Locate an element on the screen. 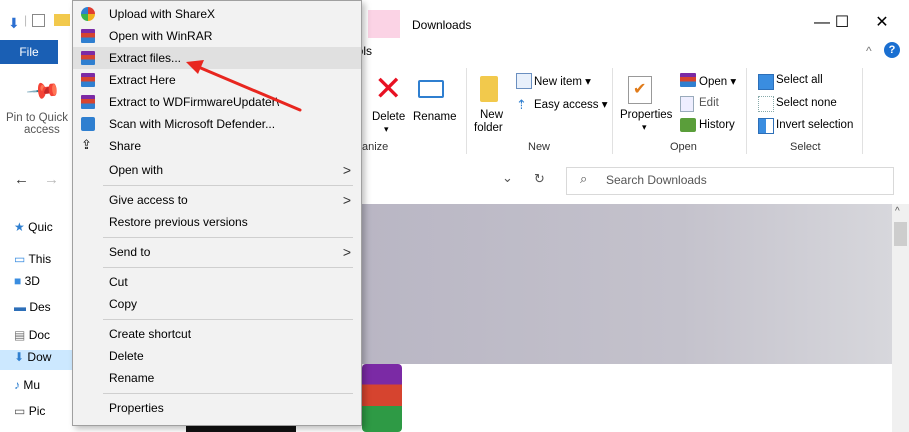 The image size is (909, 432). arrow-shaft is located at coordinates (248, 88).